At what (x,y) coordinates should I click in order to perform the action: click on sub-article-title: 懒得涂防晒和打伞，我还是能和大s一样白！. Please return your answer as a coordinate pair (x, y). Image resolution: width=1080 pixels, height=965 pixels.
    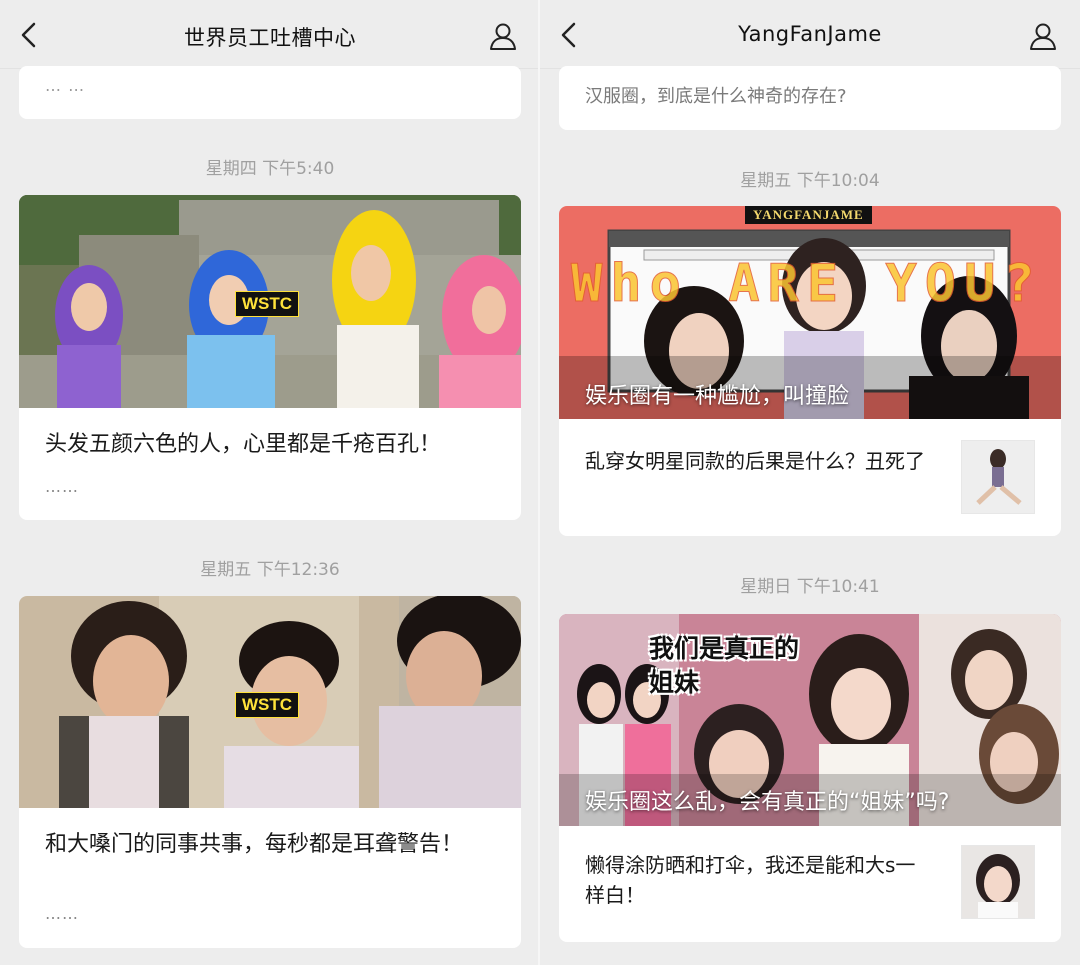
    Looking at the image, I should click on (750, 880).